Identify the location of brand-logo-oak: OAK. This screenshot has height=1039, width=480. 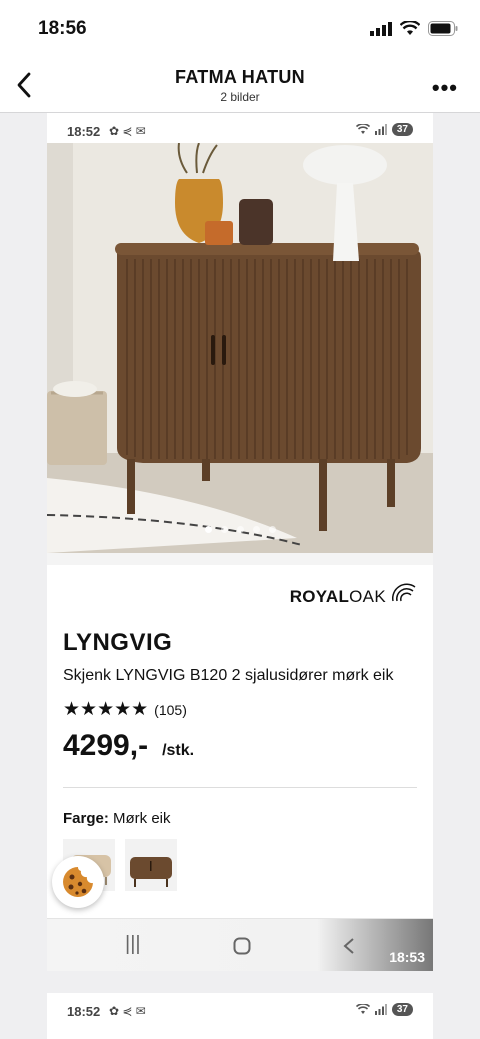
(367, 596).